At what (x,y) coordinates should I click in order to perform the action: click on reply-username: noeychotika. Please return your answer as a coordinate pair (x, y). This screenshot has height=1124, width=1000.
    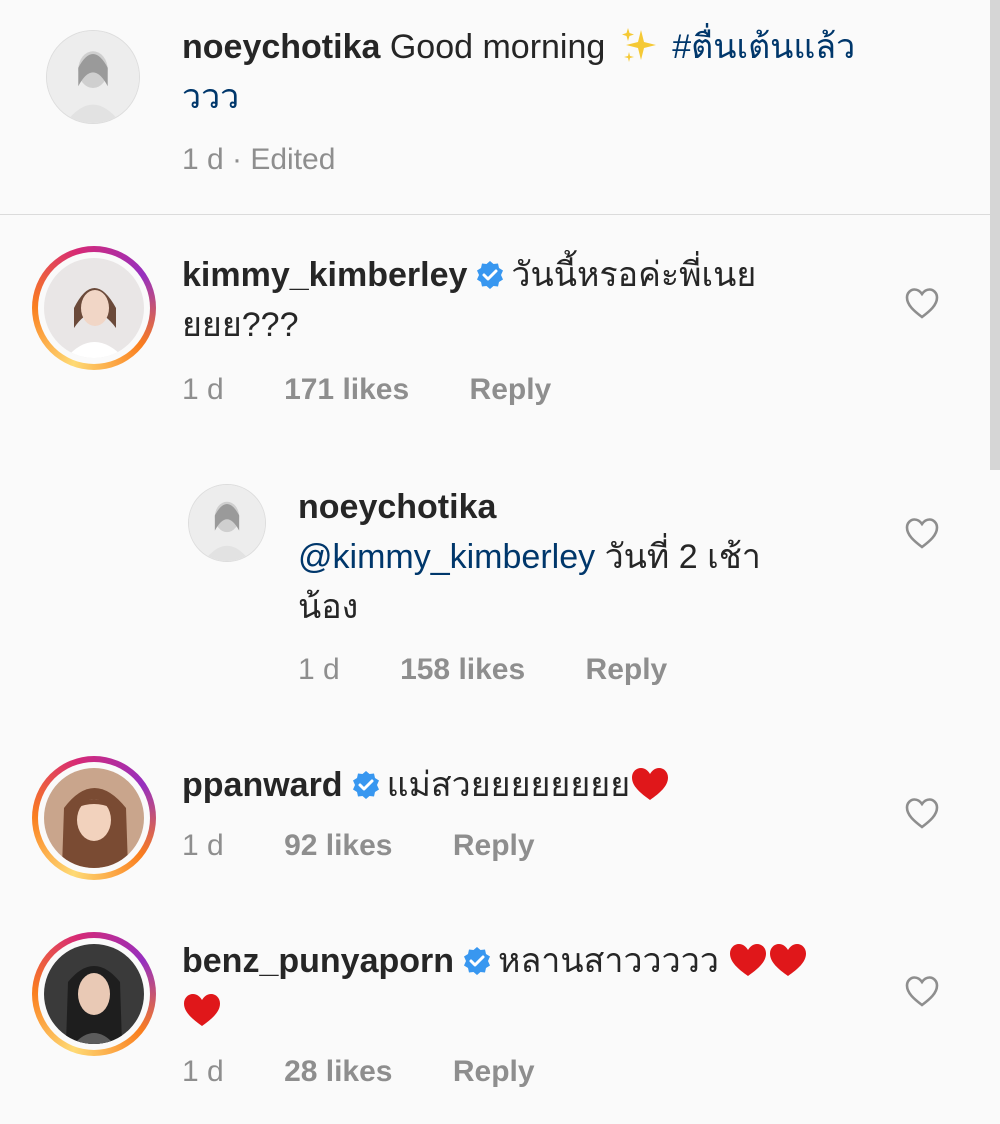
    Looking at the image, I should click on (397, 507).